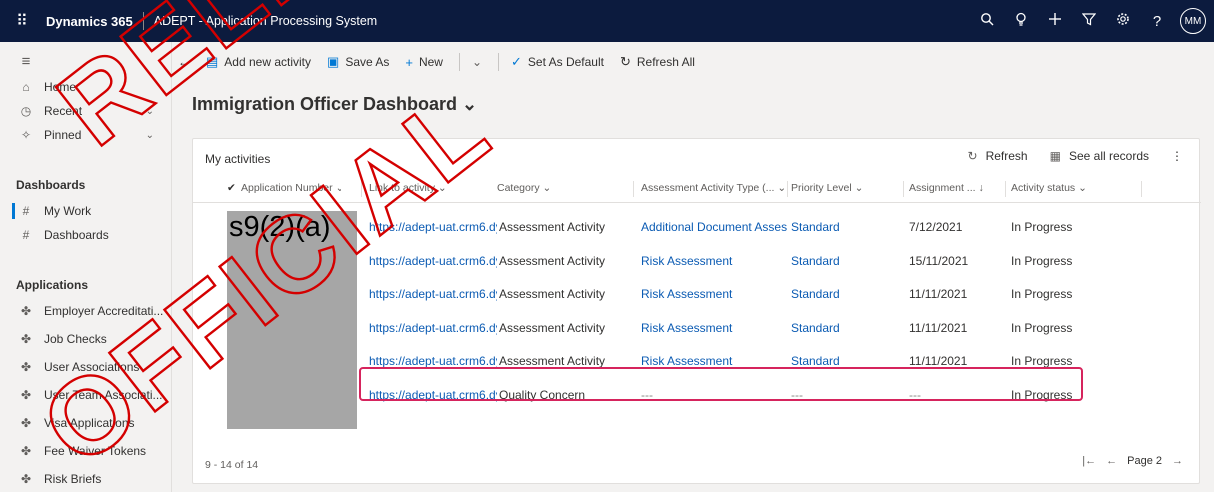 The width and height of the screenshot is (1214, 492). I want to click on sidebar-item-label: My Work, so click(68, 211).